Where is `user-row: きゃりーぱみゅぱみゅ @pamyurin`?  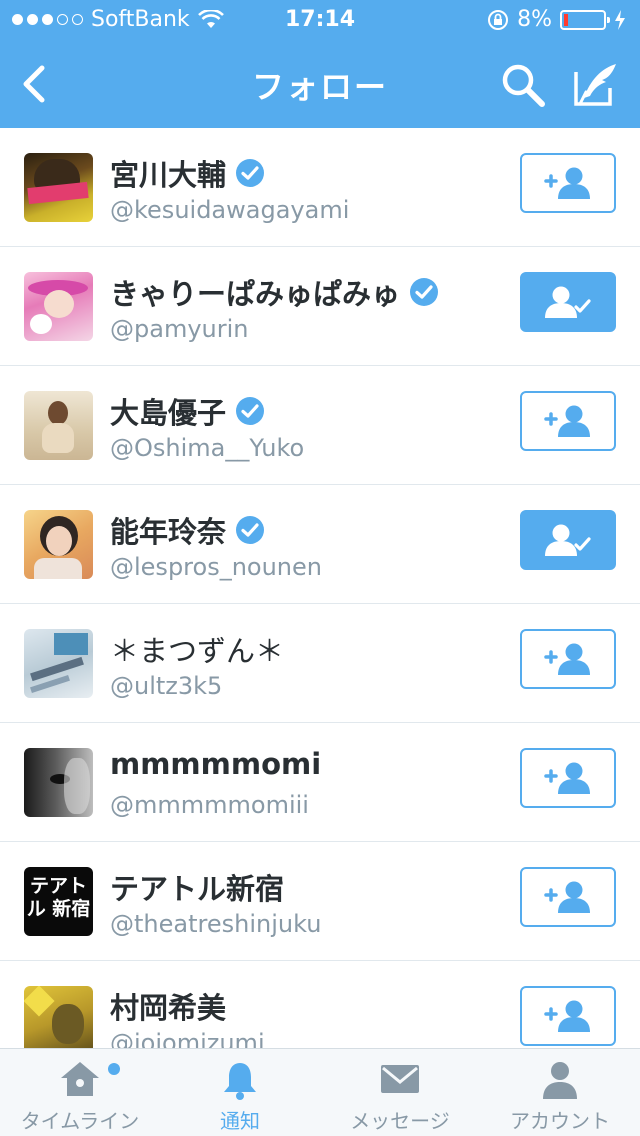
user-row: きゃりーぱみゅぱみゅ @pamyurin is located at coordinates (320, 306).